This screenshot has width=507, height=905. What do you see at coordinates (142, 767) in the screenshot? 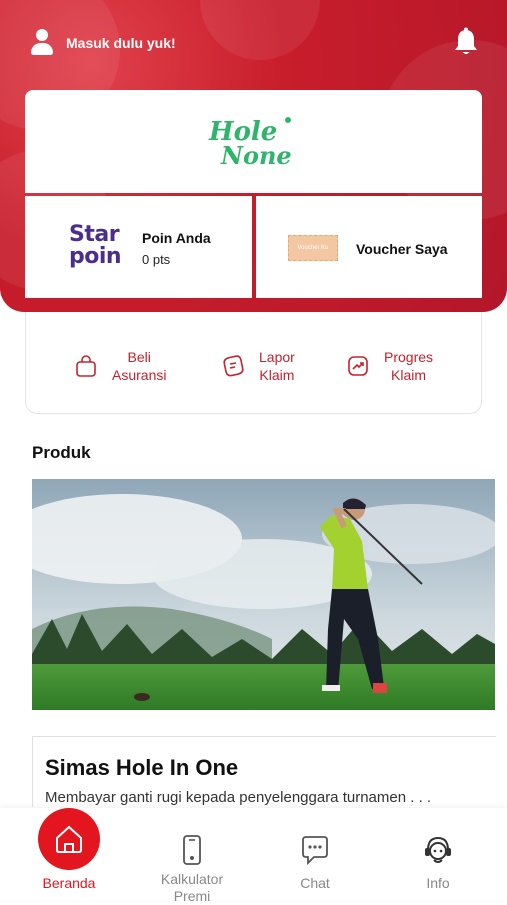
I see `product-title: Simas Hole In One` at bounding box center [142, 767].